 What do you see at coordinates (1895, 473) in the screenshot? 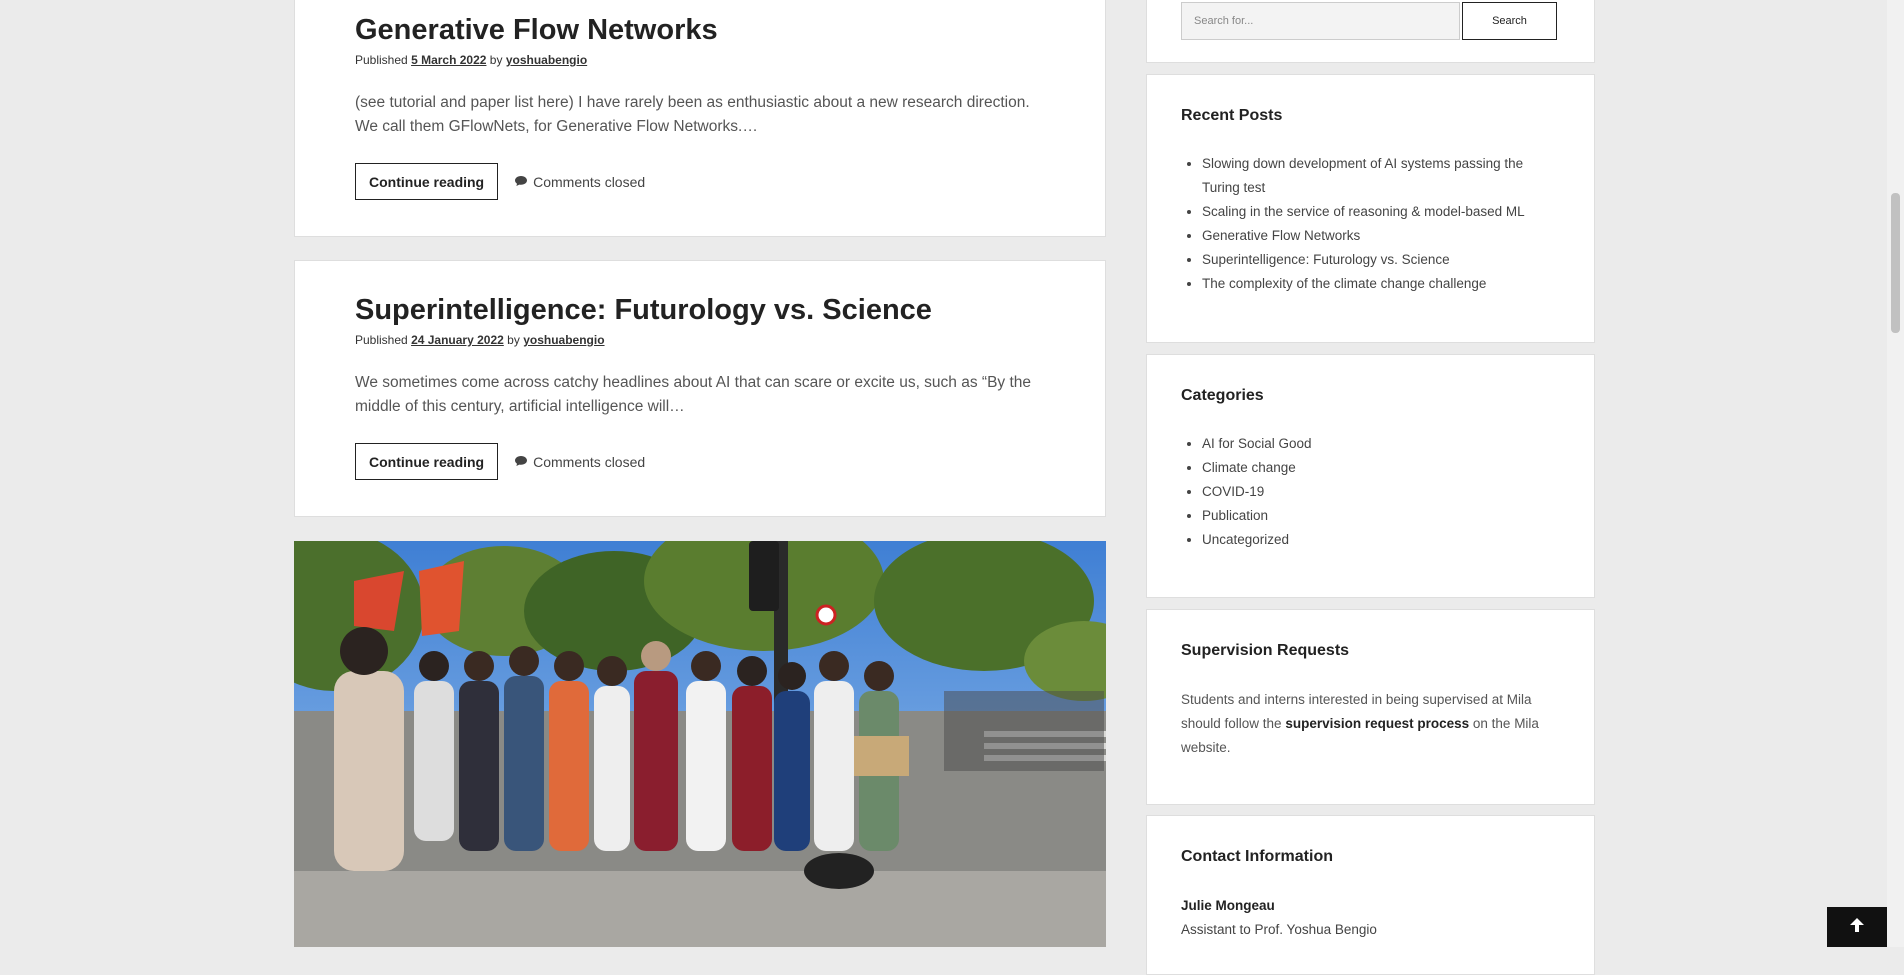
I see `page-scrollbar` at bounding box center [1895, 473].